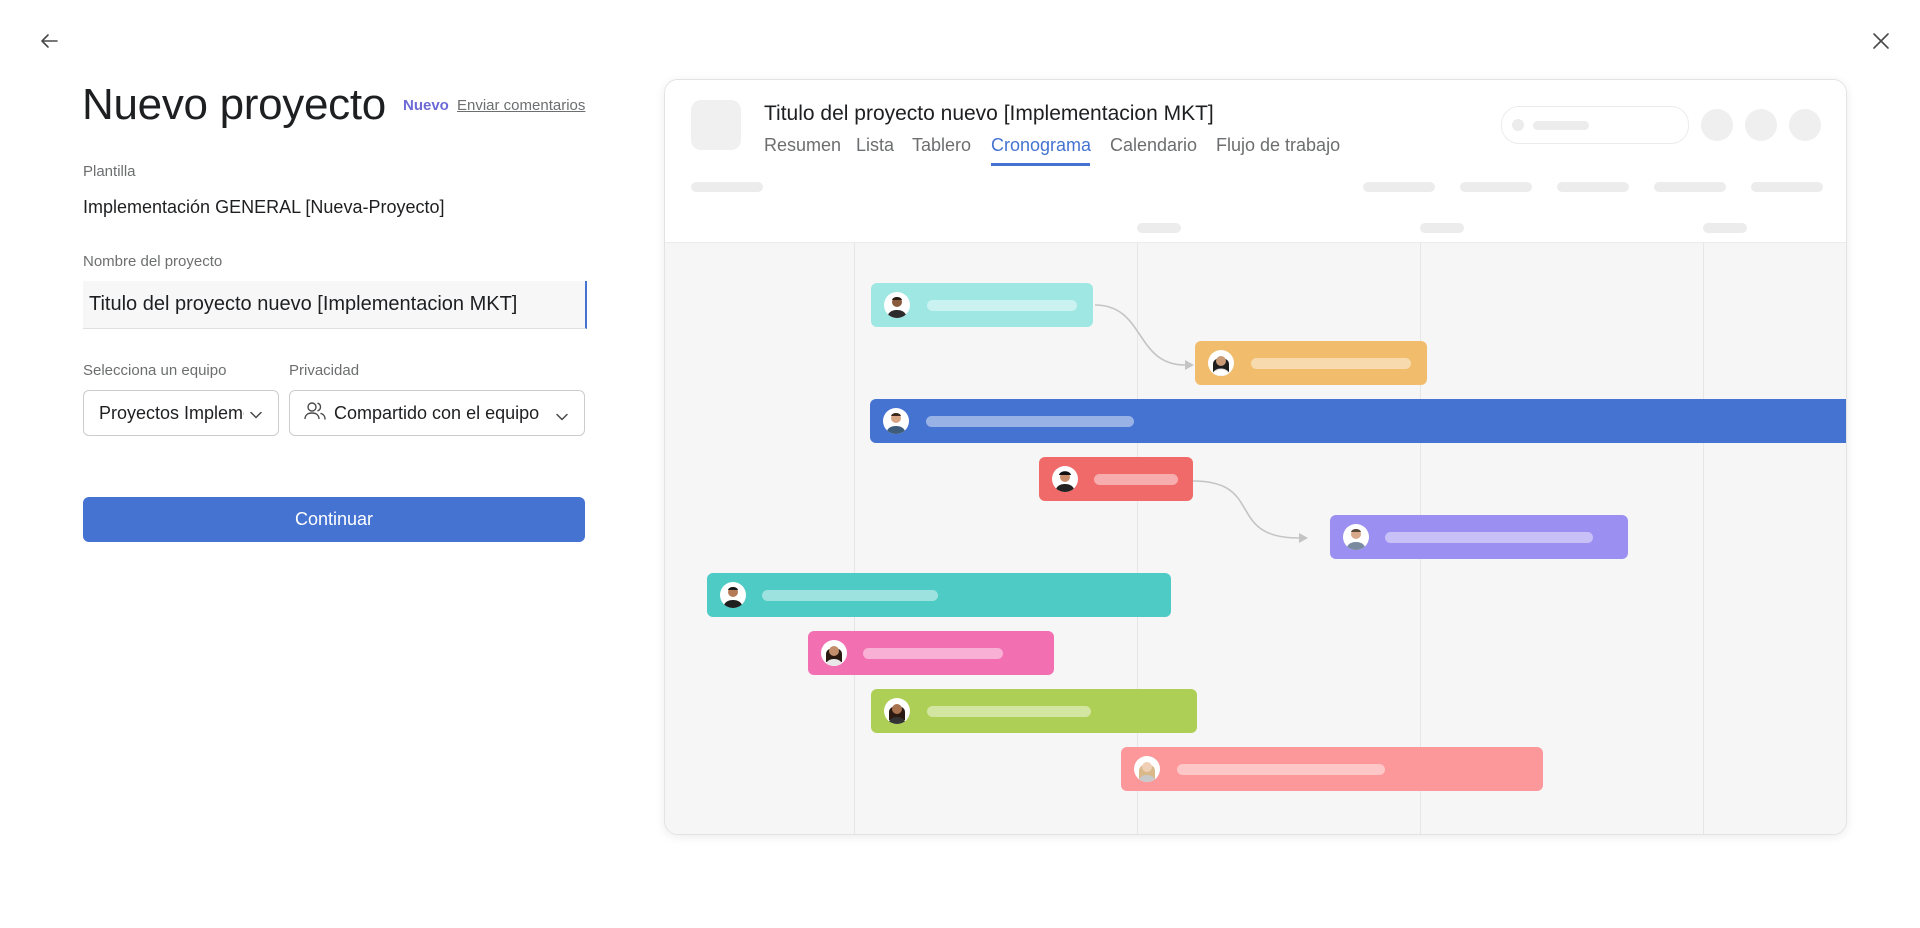 The image size is (1920, 928). What do you see at coordinates (171, 412) in the screenshot?
I see `team-select-value: Proyectos Implementación` at bounding box center [171, 412].